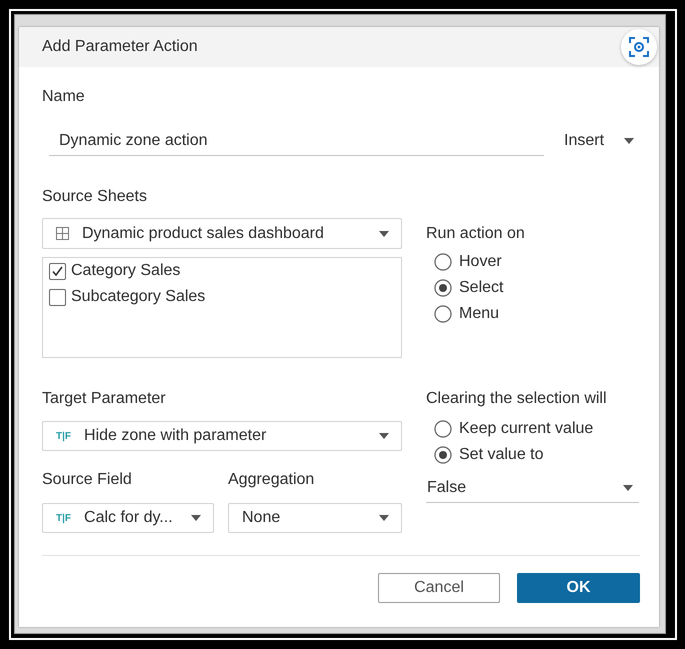  I want to click on checkbox-label: Category Sales, so click(125, 271).